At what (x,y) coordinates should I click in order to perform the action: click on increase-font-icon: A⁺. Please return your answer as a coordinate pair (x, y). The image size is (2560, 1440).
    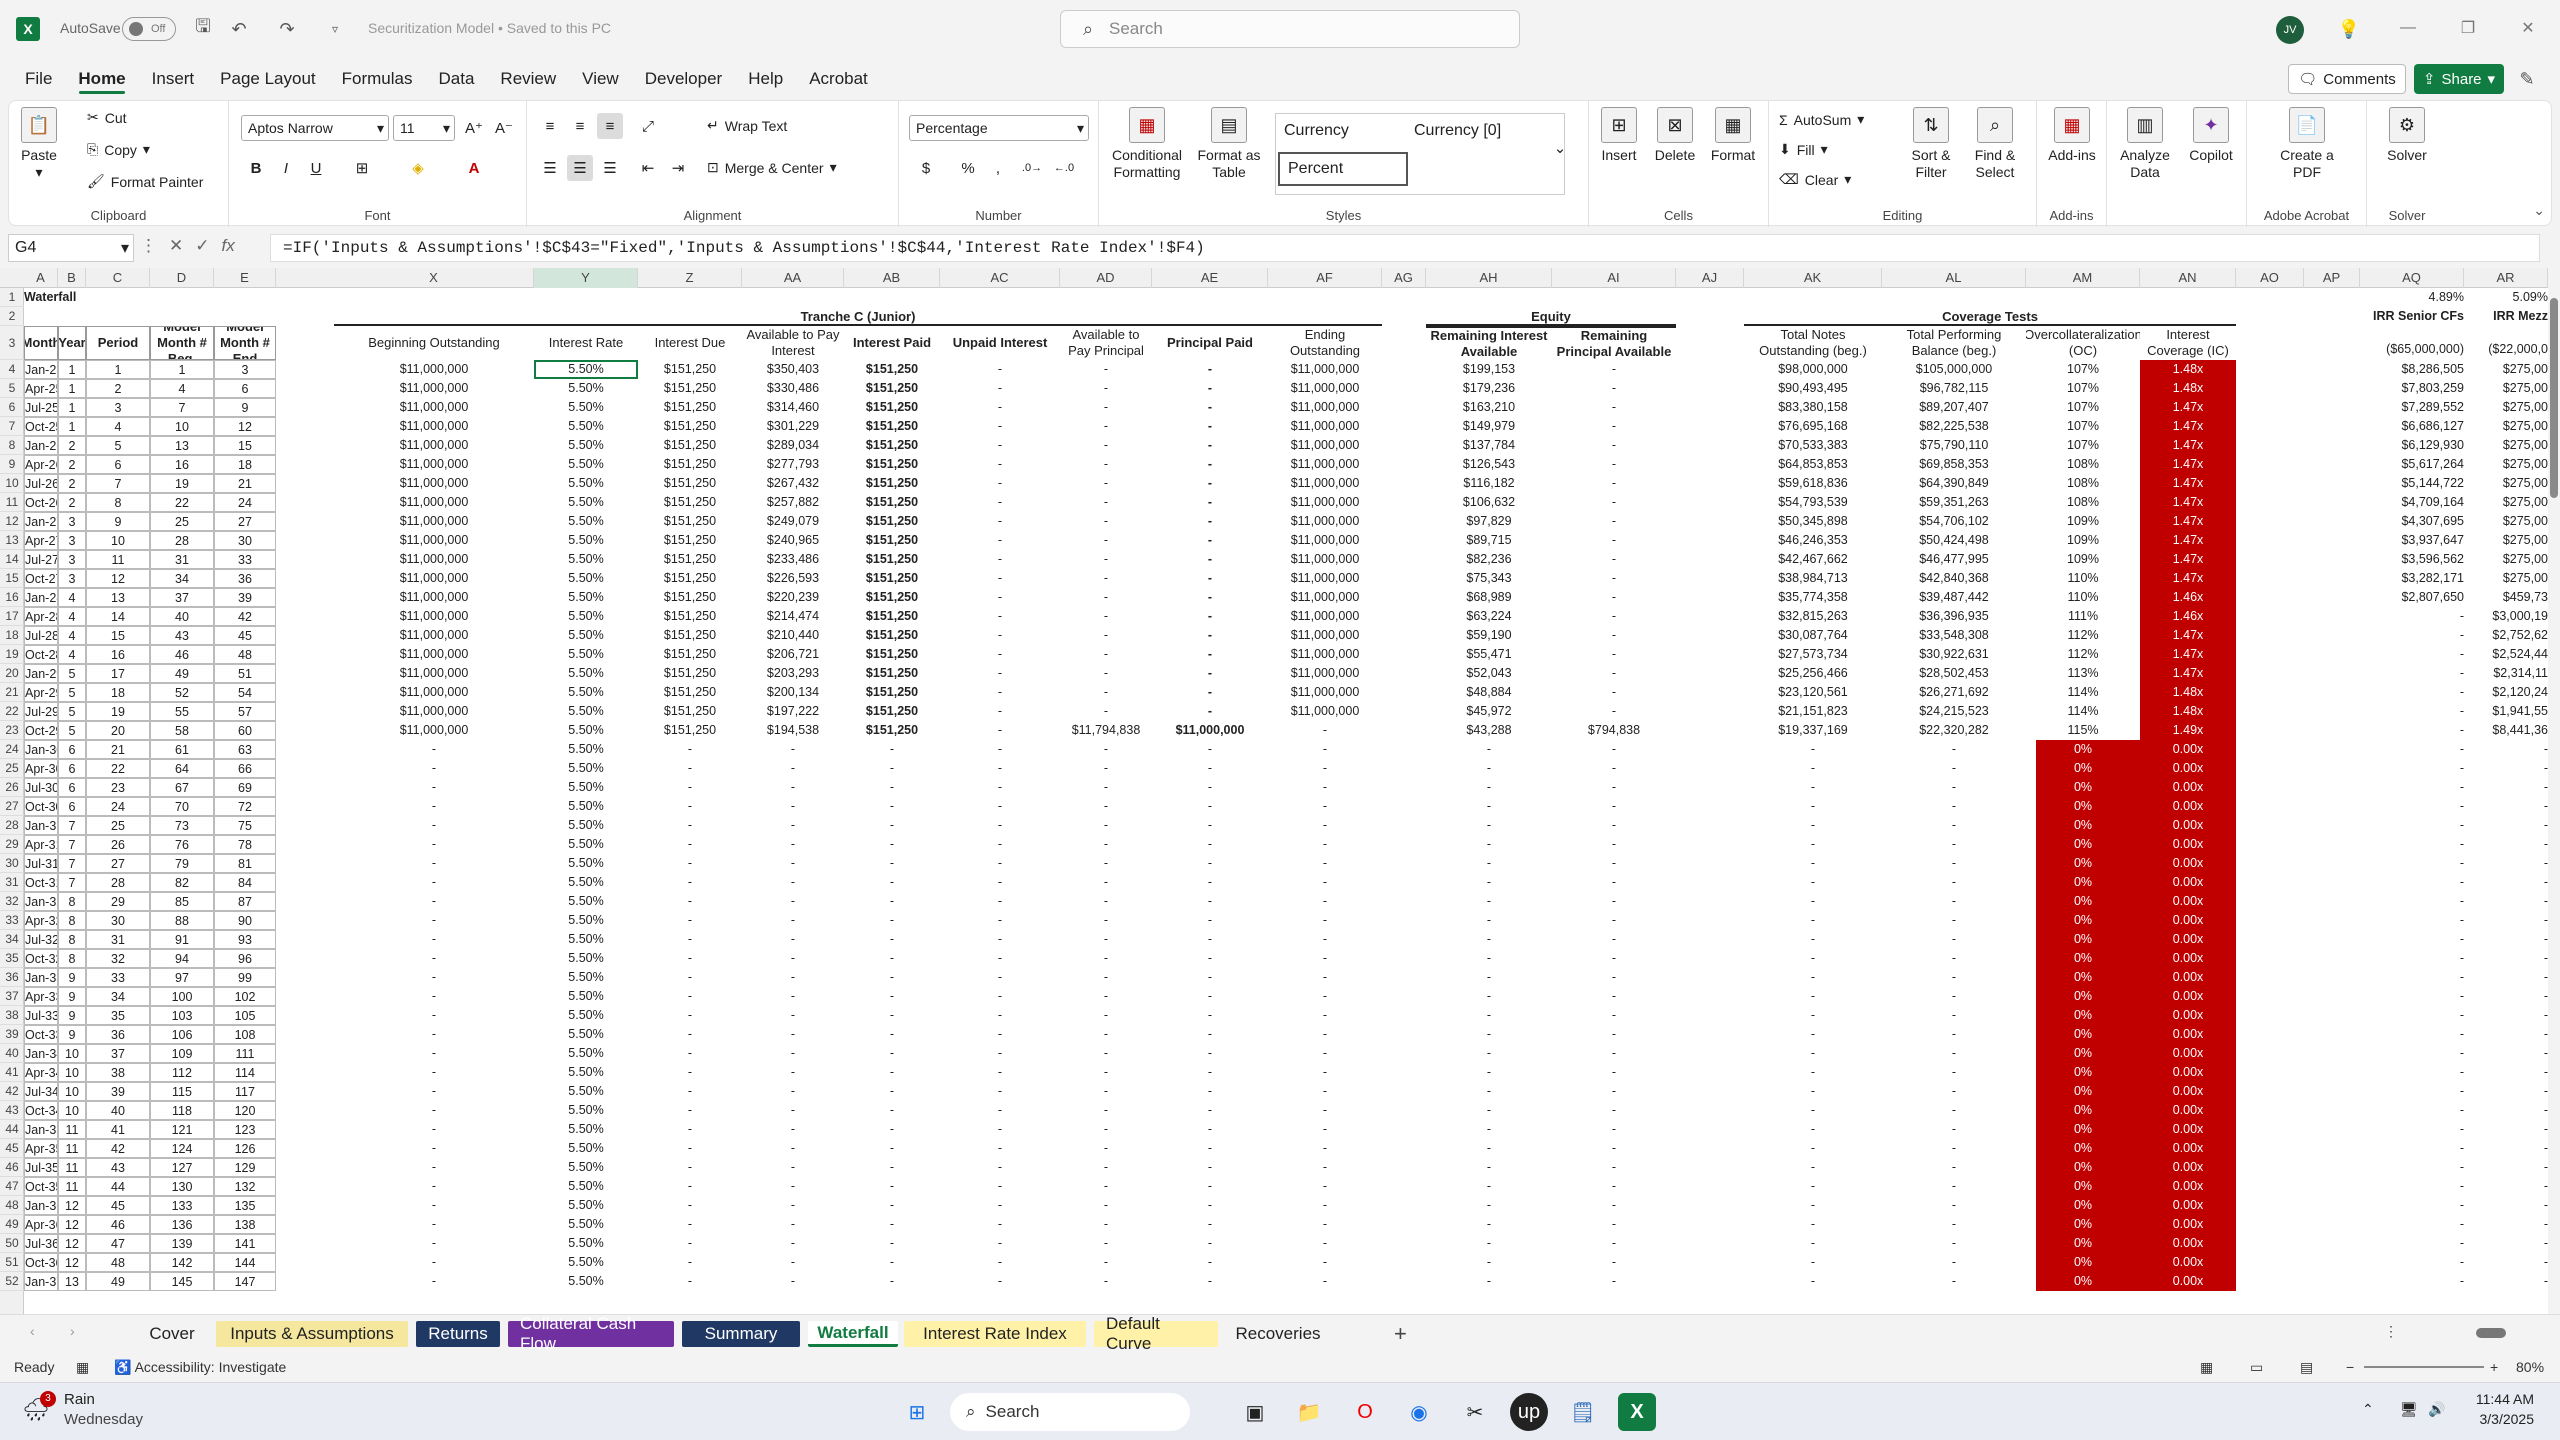
    Looking at the image, I should click on (474, 128).